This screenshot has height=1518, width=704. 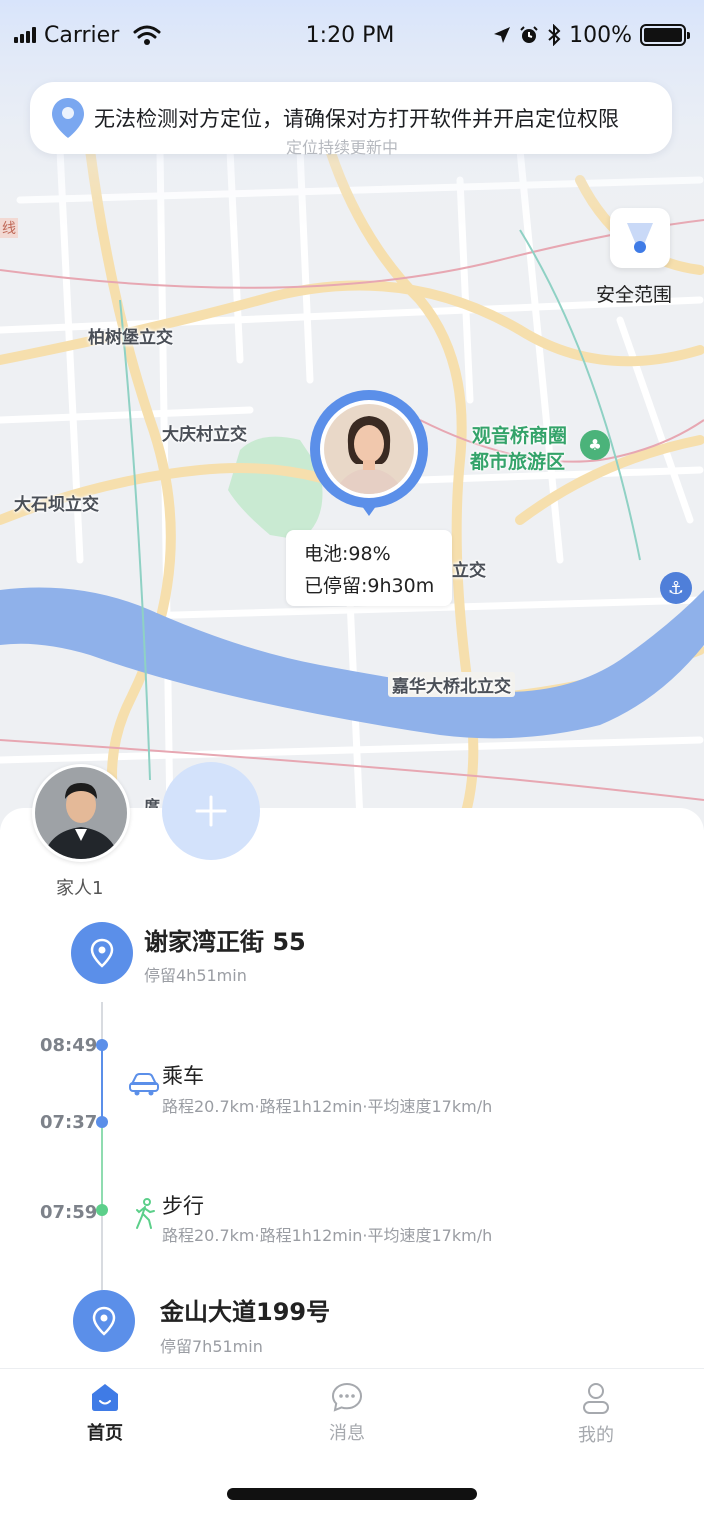 What do you see at coordinates (183, 1206) in the screenshot?
I see `segment-mode: 步行` at bounding box center [183, 1206].